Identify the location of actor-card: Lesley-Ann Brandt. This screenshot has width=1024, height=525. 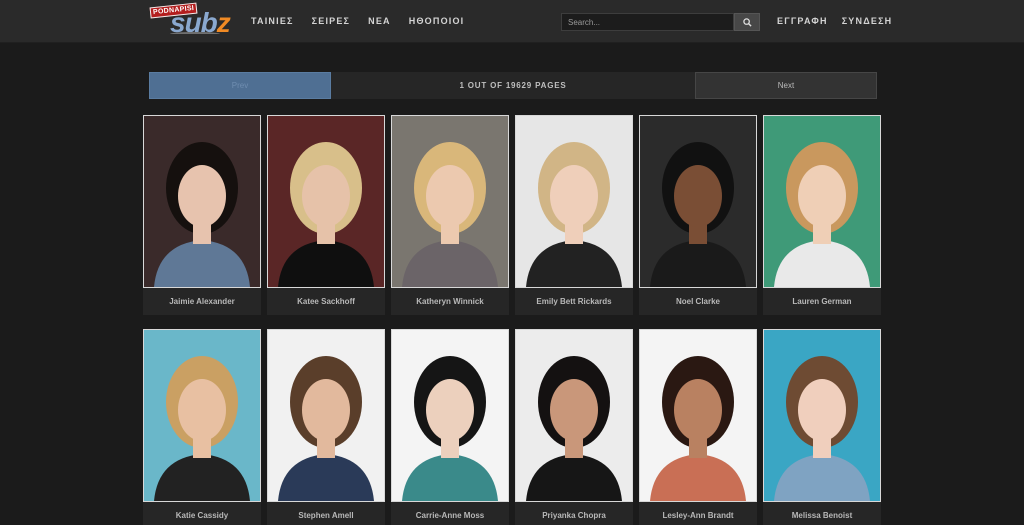
(698, 427).